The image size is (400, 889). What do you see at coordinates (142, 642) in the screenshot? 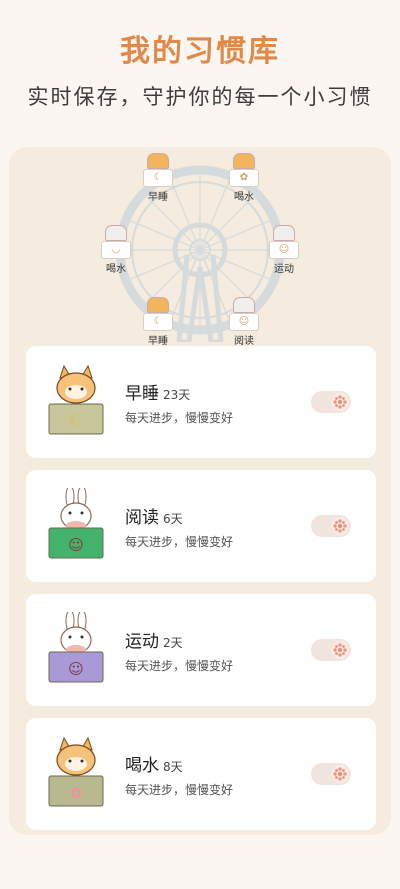
I see `habit-name: 运动` at bounding box center [142, 642].